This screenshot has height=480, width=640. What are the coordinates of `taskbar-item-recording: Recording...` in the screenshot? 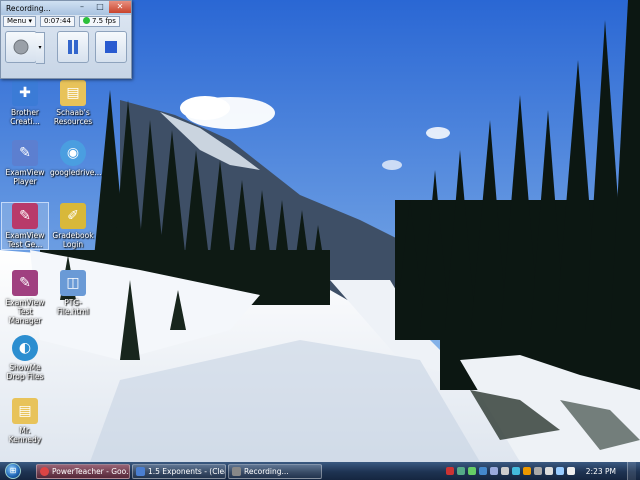 It's located at (275, 471).